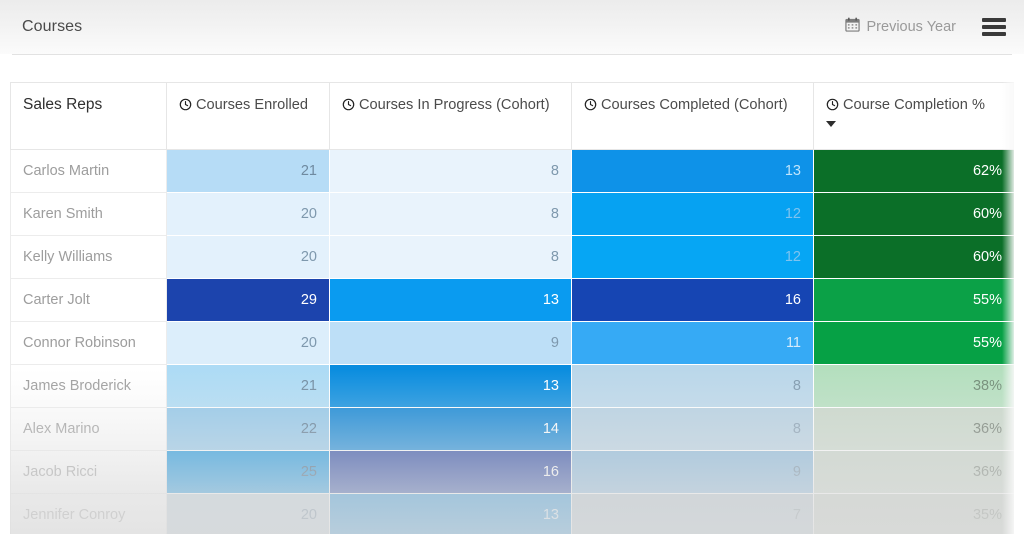 The height and width of the screenshot is (538, 1024). What do you see at coordinates (450, 343) in the screenshot?
I see `cell-courses-in-progress: 9` at bounding box center [450, 343].